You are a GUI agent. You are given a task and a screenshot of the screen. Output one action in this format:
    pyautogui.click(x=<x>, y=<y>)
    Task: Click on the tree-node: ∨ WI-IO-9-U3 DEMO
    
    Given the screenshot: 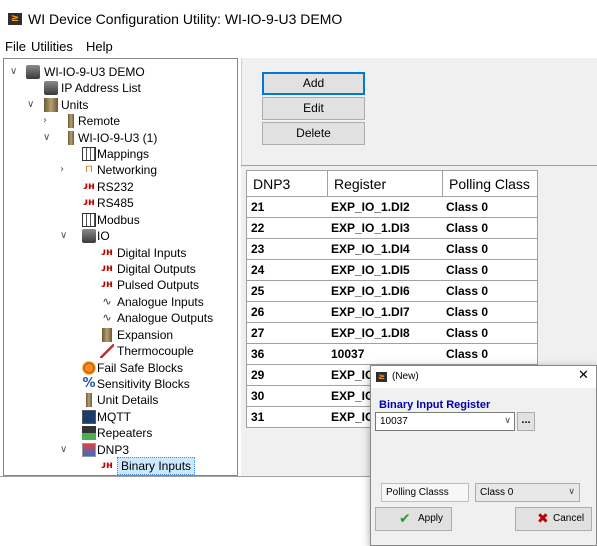 What is the action you would take?
    pyautogui.click(x=120, y=72)
    